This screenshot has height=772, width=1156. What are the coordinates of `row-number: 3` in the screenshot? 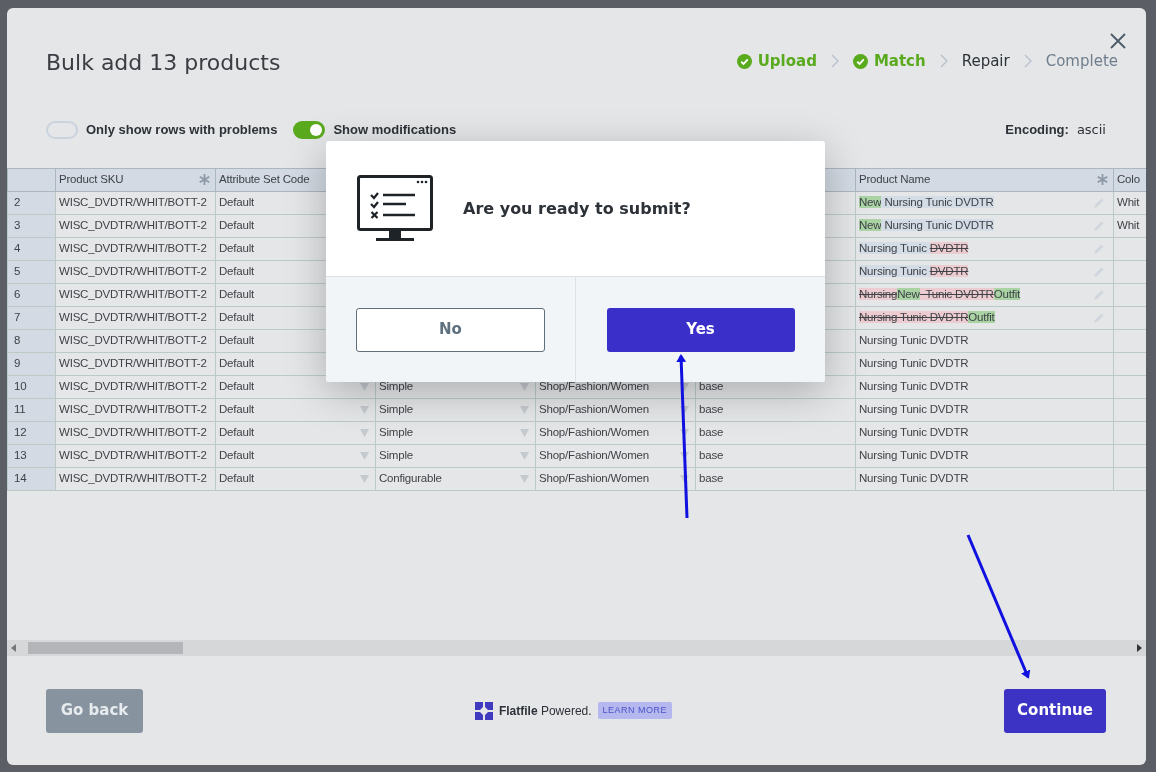 It's located at (17, 225).